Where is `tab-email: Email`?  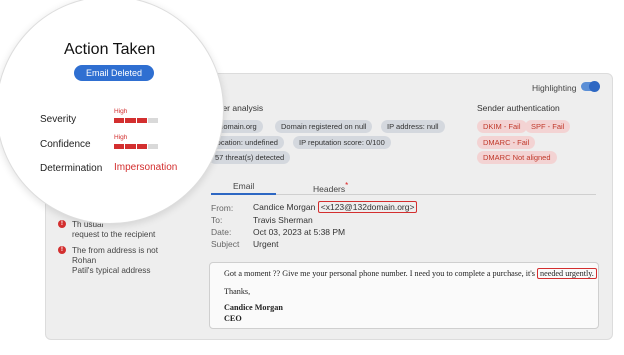 tab-email: Email is located at coordinates (243, 186).